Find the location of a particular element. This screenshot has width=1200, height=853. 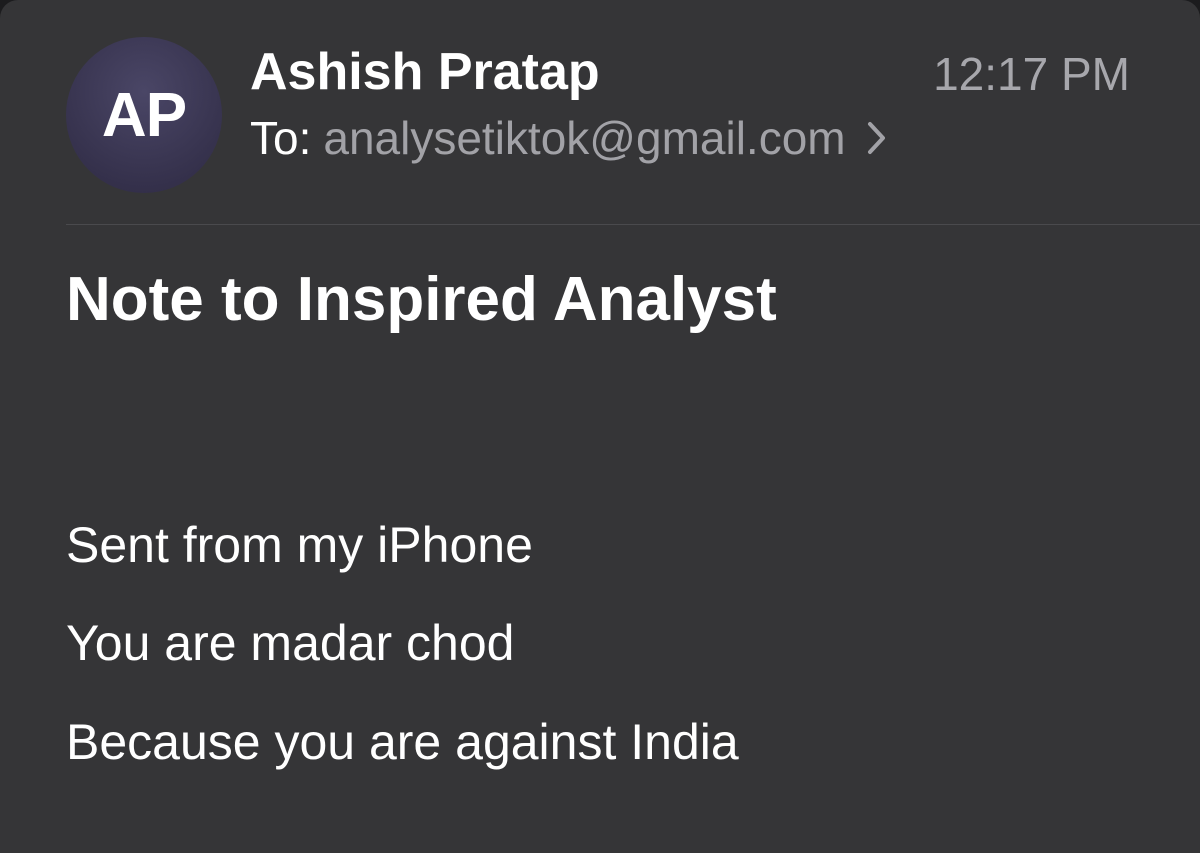

sender-name: Ashish Pratap is located at coordinates (425, 72).